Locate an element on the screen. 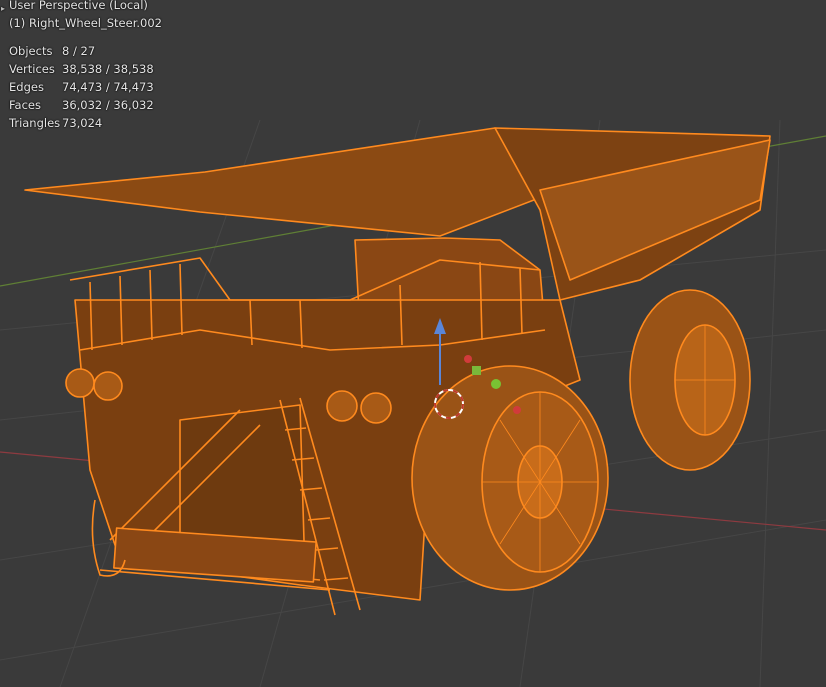 This screenshot has height=687, width=826. stat-value: 74,473 / 74,473 is located at coordinates (108, 87).